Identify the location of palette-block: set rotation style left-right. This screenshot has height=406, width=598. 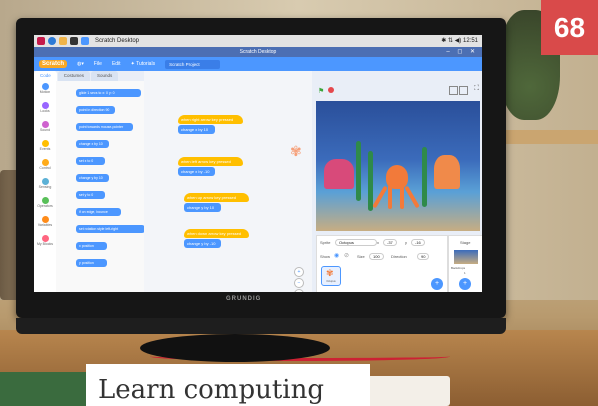
(110, 229).